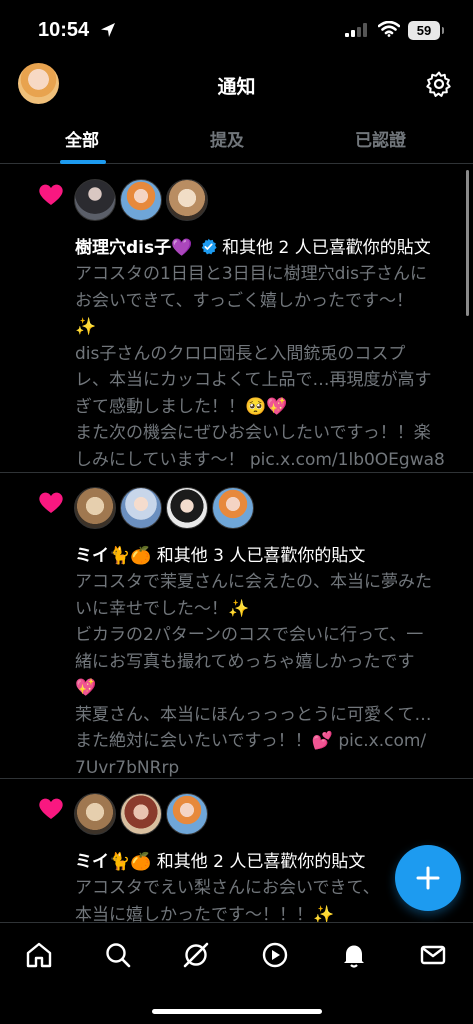  Describe the element at coordinates (64, 30) in the screenshot. I see `status-time: 10:54` at that location.